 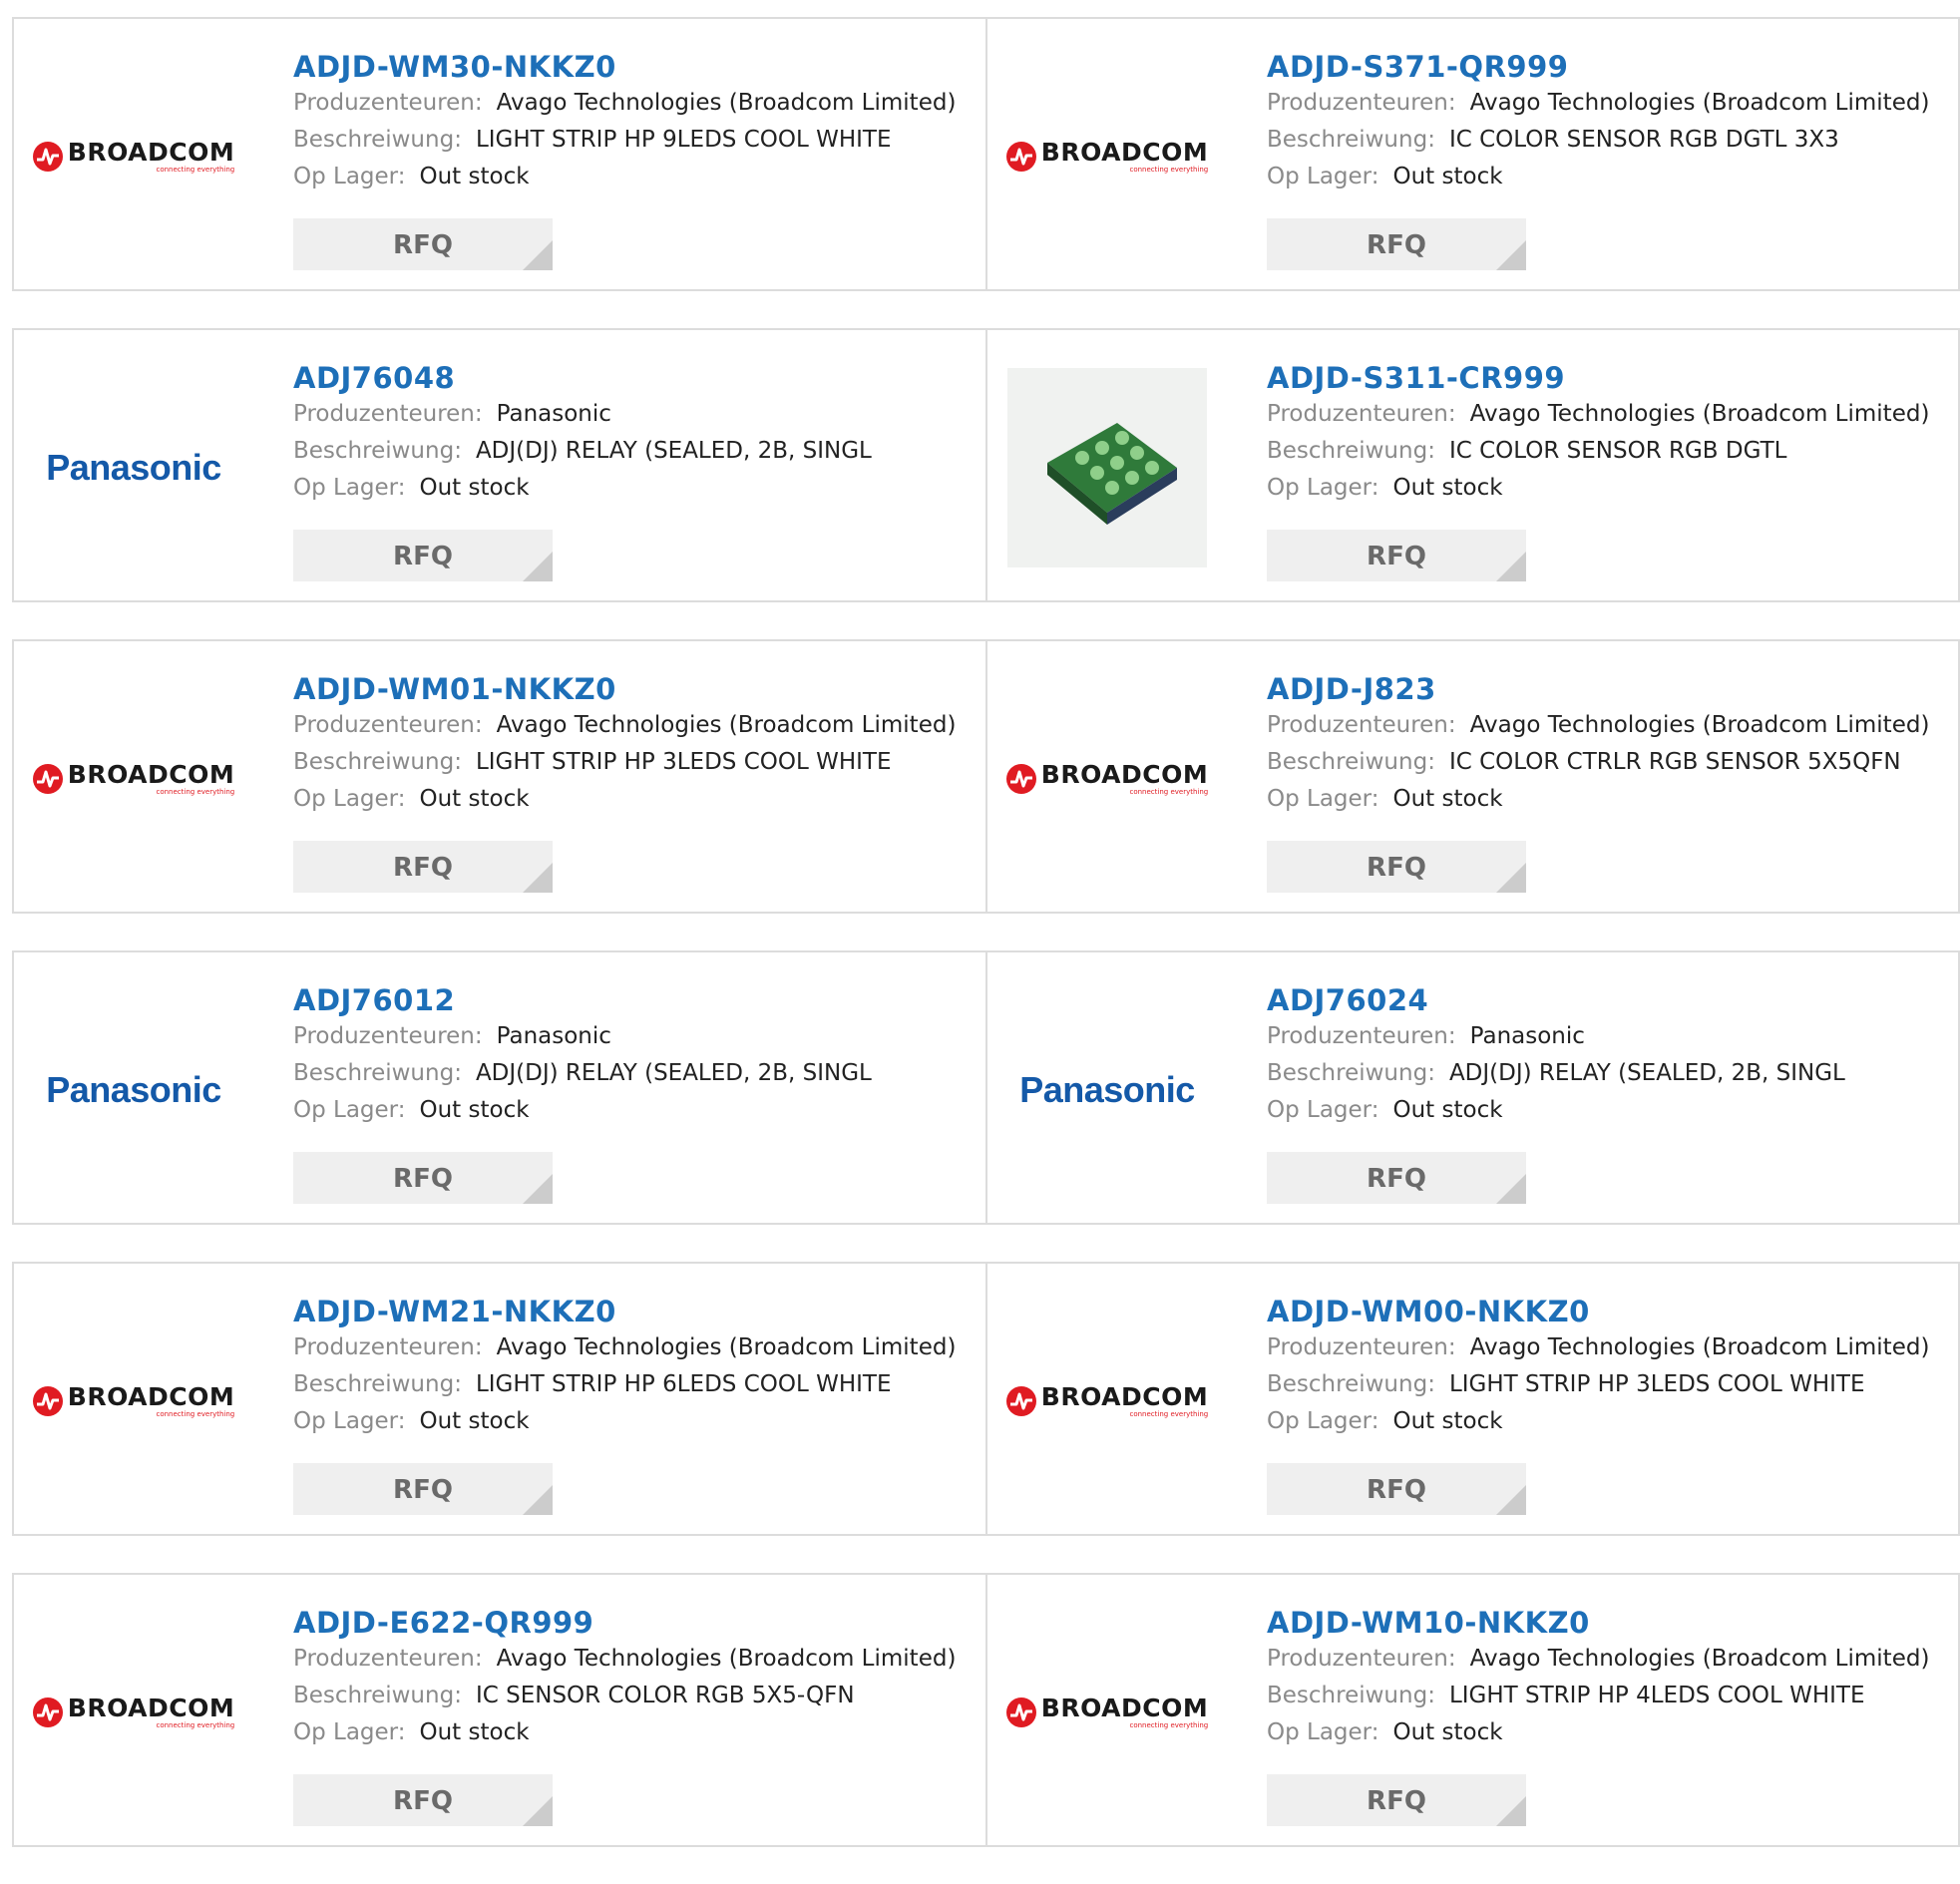 I want to click on part-number-link: ADJD-WM00-NKKZ0, so click(x=1598, y=1311).